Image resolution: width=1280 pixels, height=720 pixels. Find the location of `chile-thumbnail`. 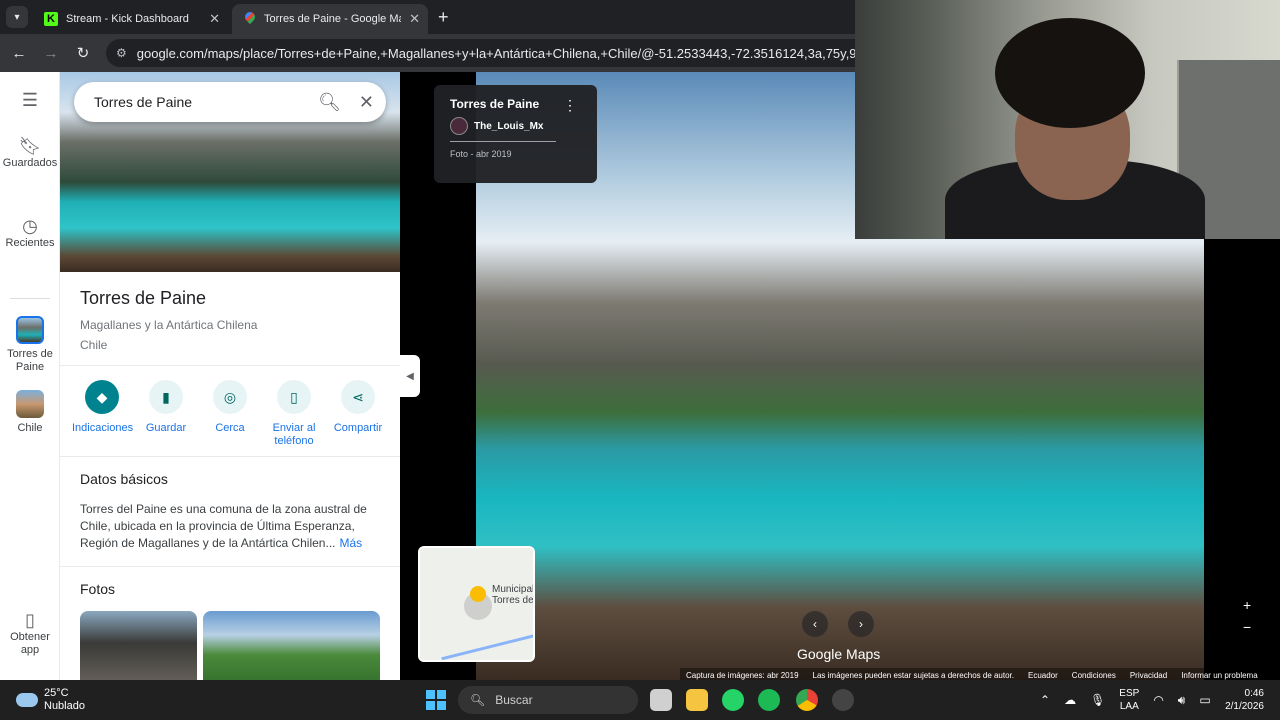

chile-thumbnail is located at coordinates (30, 404).